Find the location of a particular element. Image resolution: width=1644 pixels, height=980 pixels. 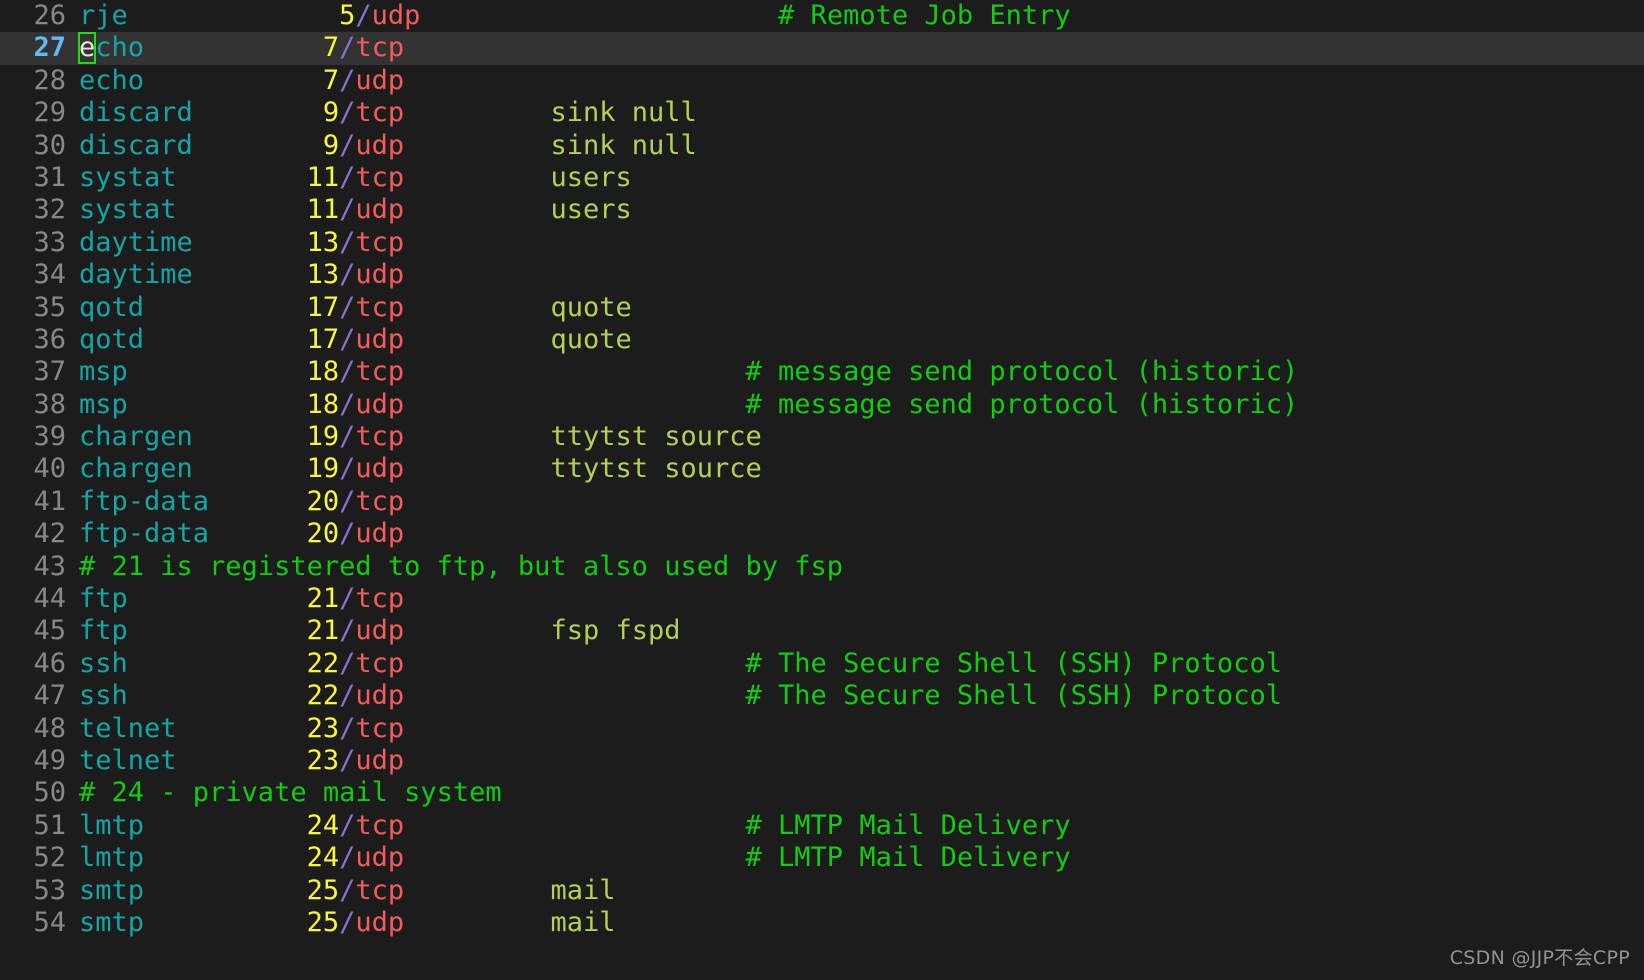

line-number: 27 is located at coordinates (49, 48).